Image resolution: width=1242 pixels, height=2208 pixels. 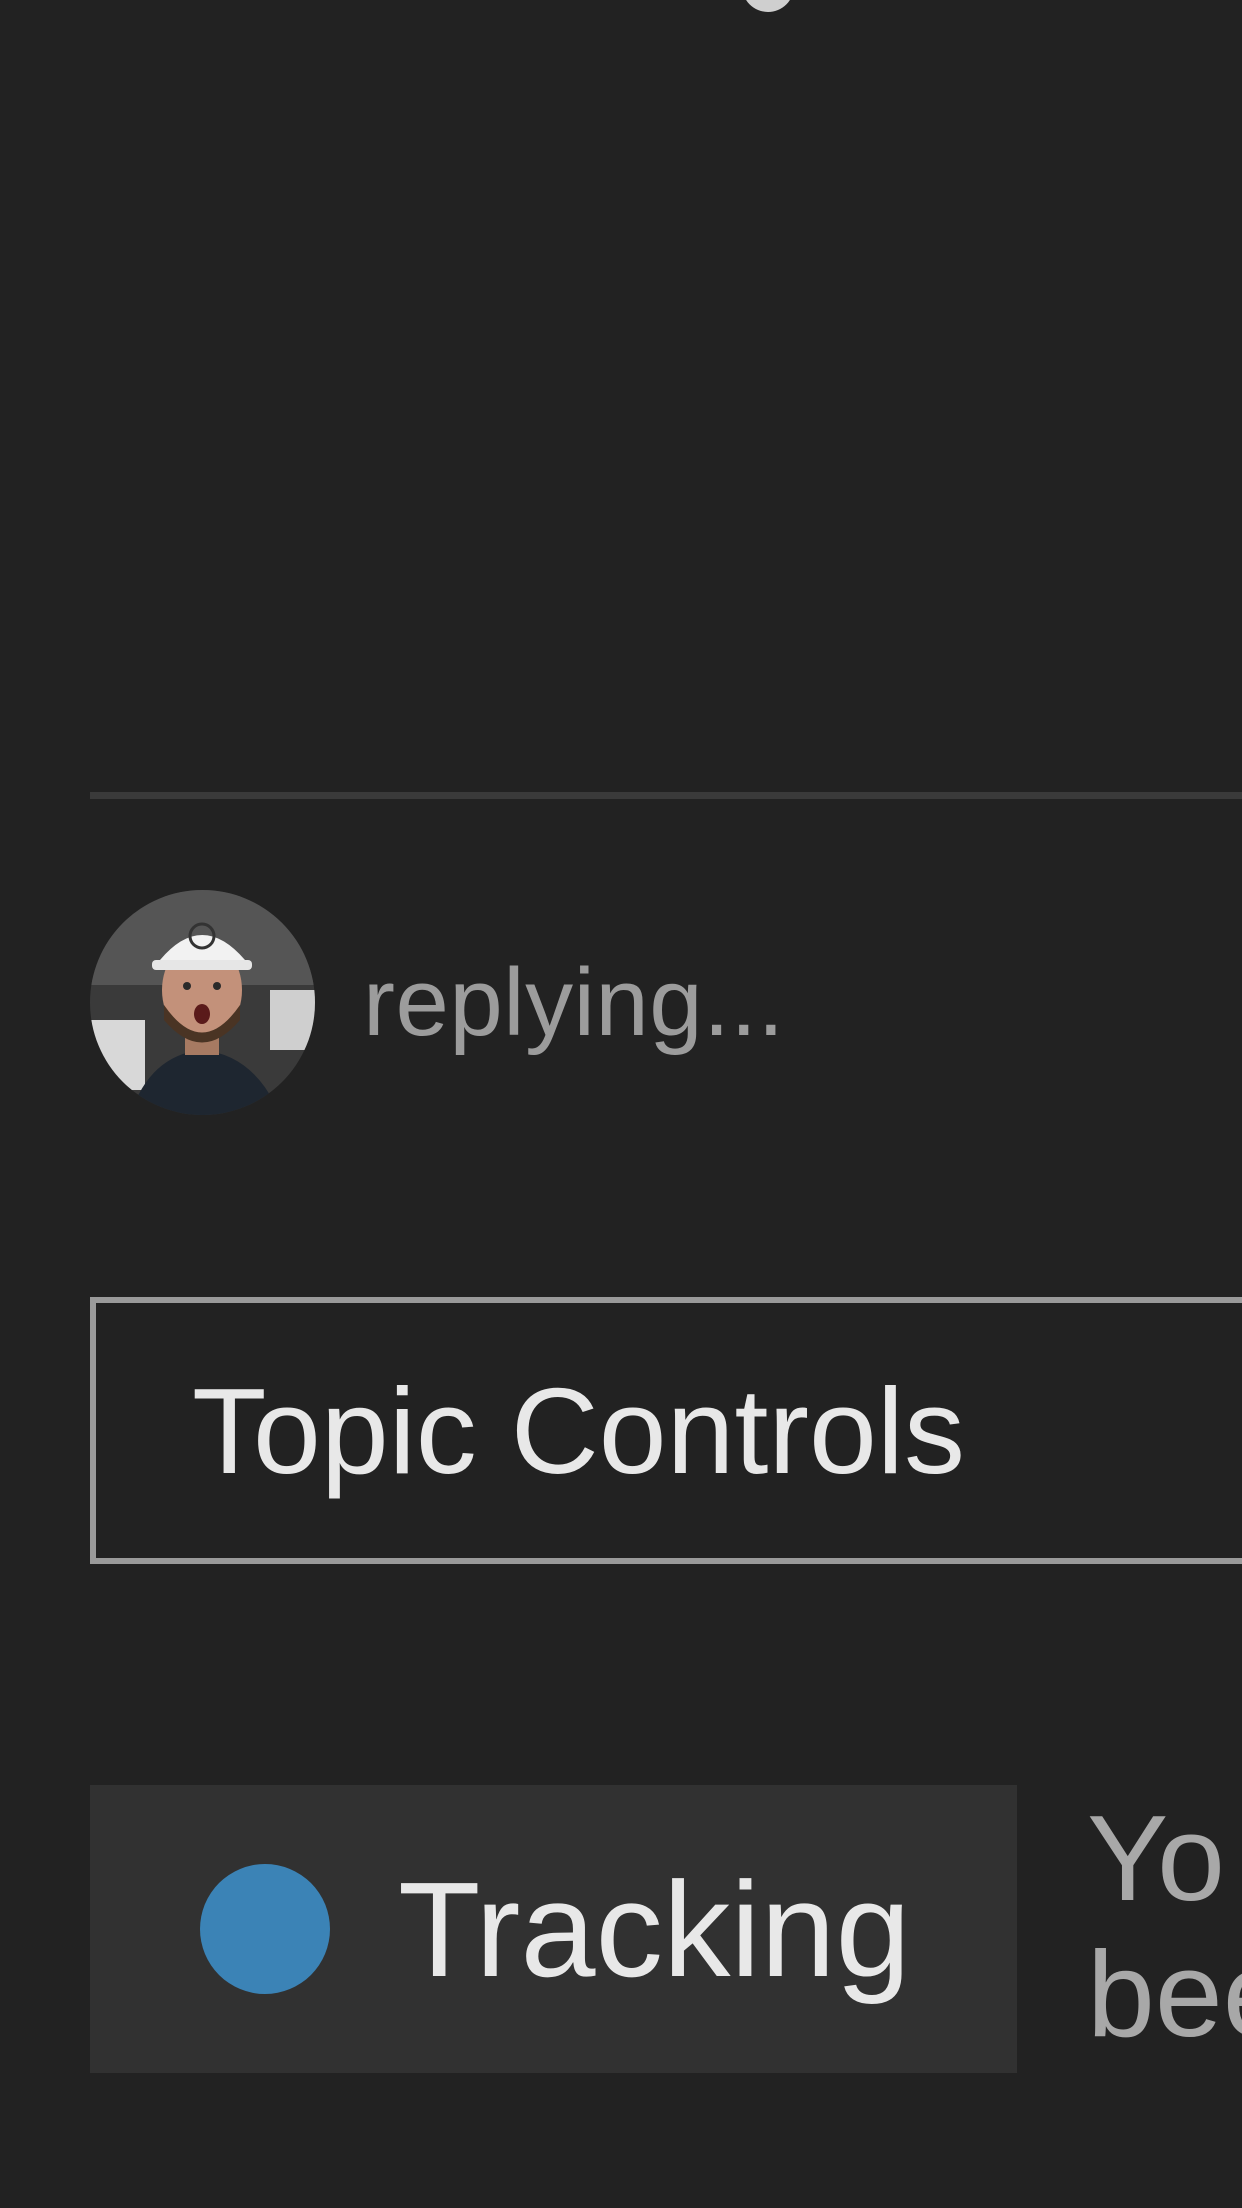 I want to click on topic-controls-button: Topic Controls, so click(x=666, y=1430).